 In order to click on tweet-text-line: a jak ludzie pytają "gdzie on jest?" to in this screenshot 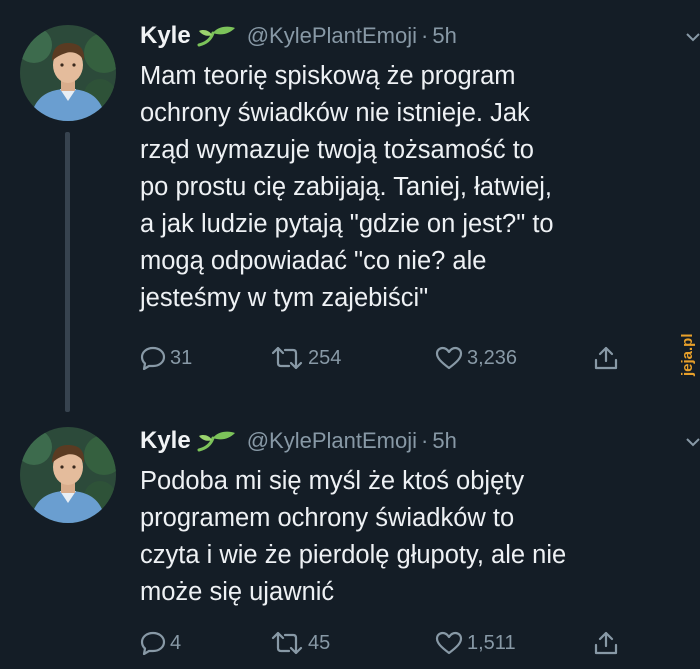, I will do `click(347, 224)`.